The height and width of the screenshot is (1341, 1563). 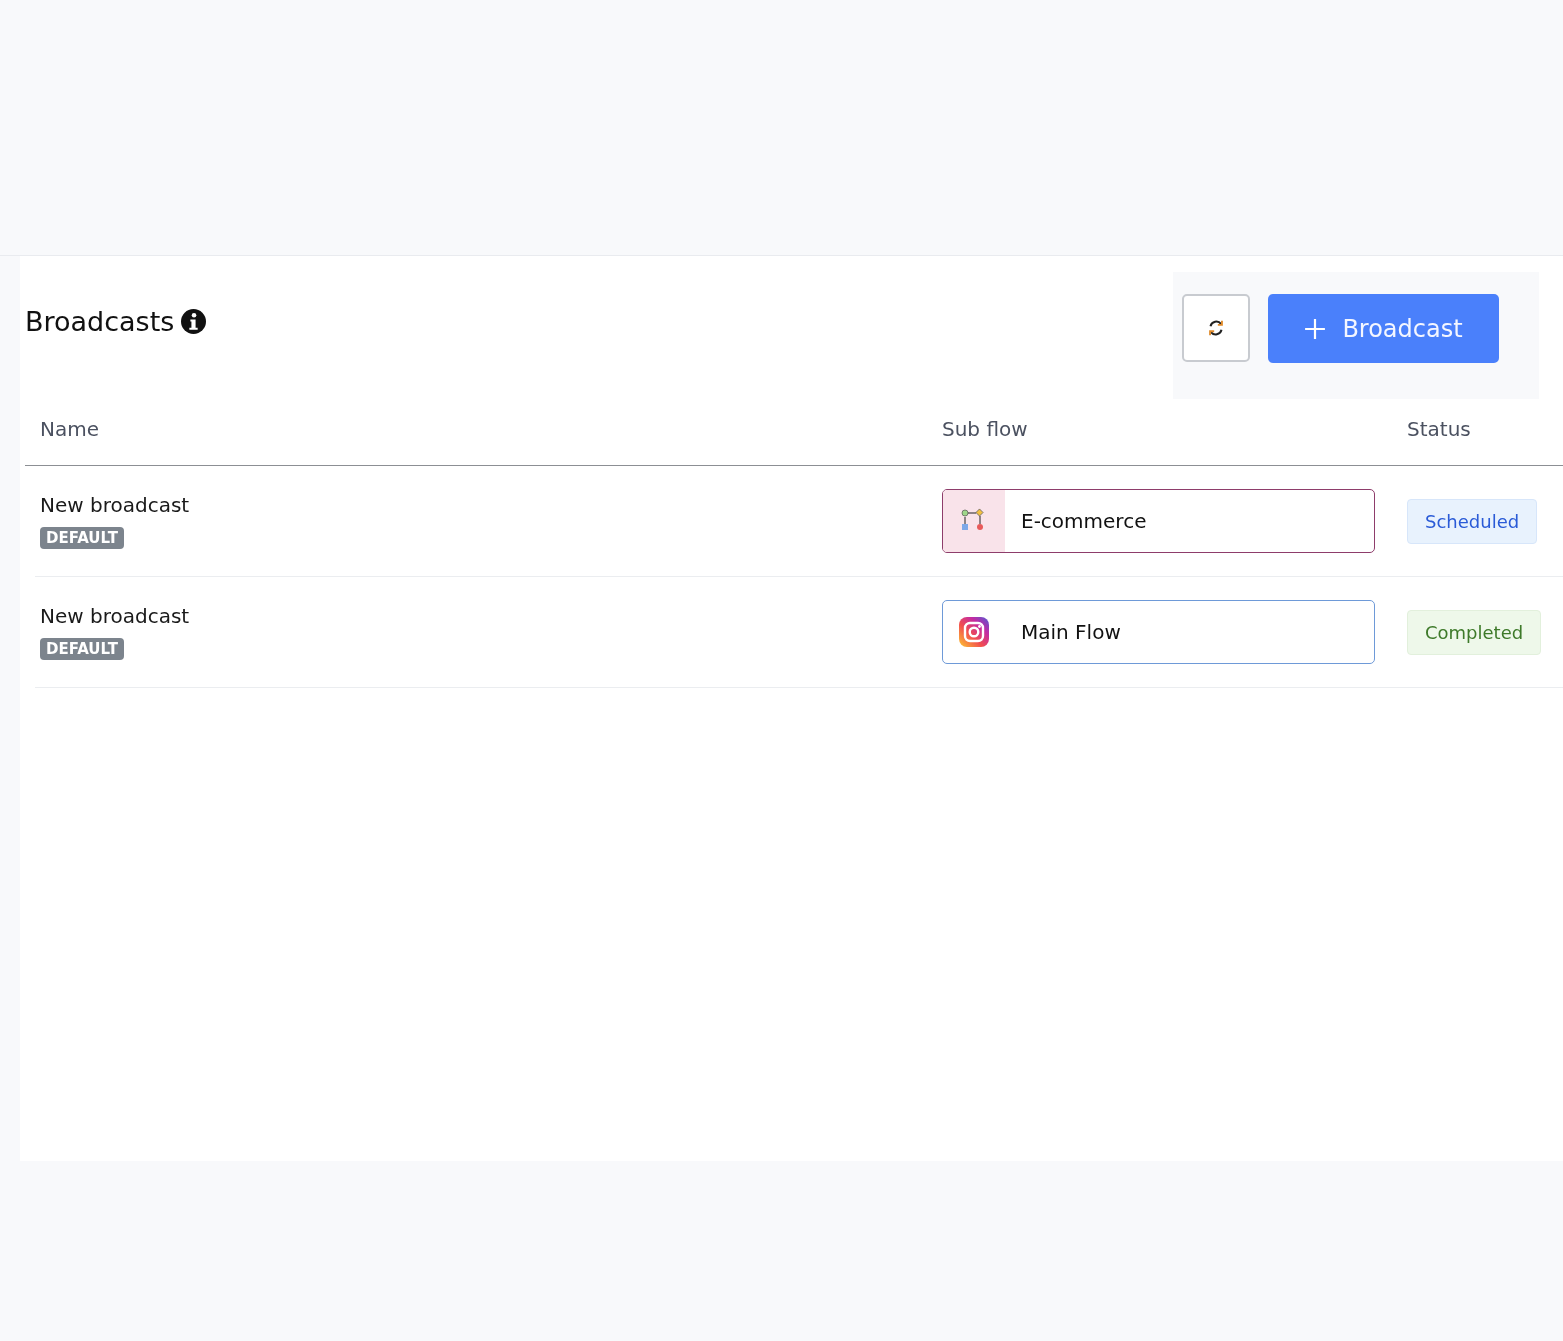 I want to click on column-header: Sub flow, so click(x=985, y=429).